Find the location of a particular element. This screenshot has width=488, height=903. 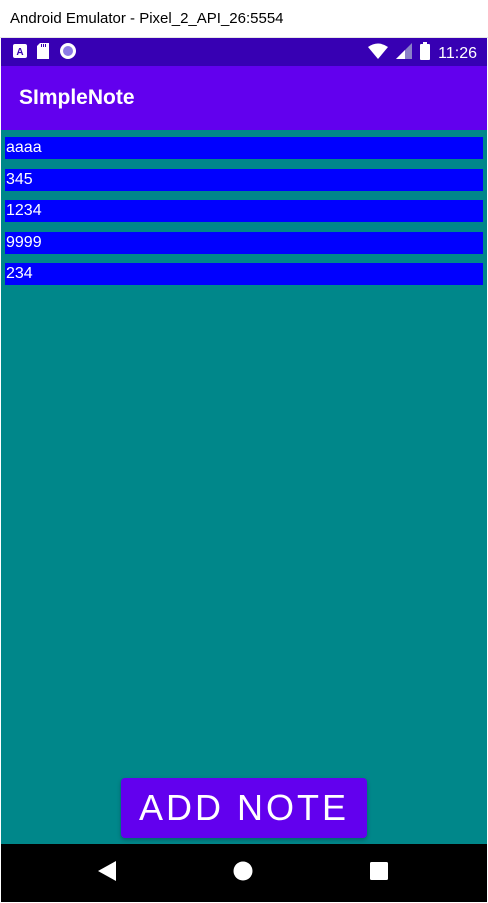

status-time: 11:26 is located at coordinates (457, 53).